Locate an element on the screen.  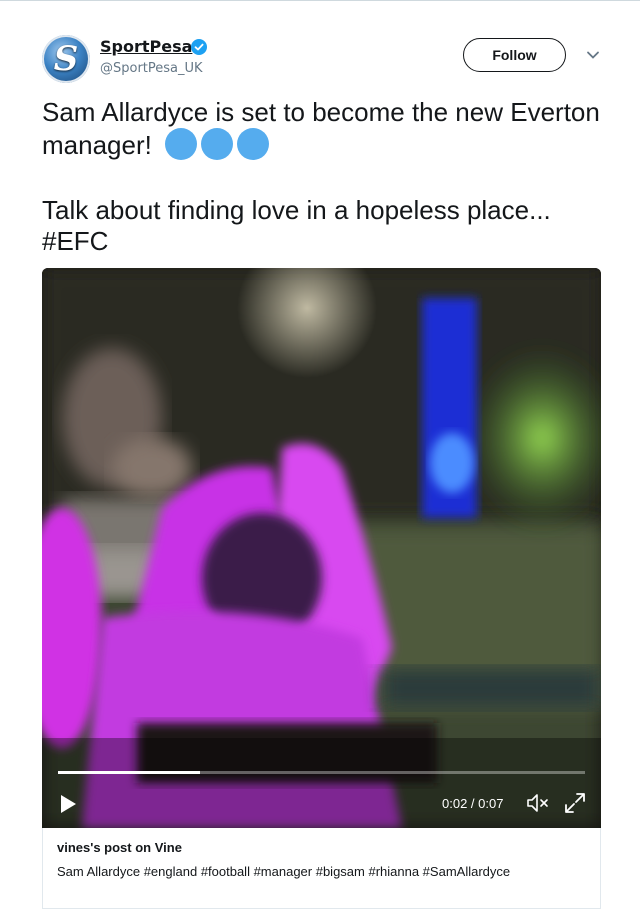
avatar-letter: S is located at coordinates (66, 59).